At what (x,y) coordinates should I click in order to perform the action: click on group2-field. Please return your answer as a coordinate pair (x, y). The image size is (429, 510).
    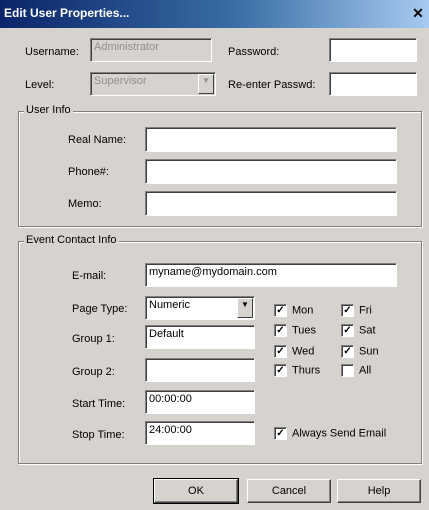
    Looking at the image, I should click on (200, 370).